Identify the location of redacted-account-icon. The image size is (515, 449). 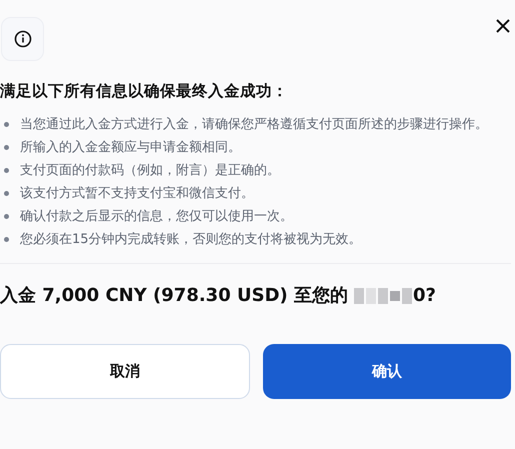
(383, 296).